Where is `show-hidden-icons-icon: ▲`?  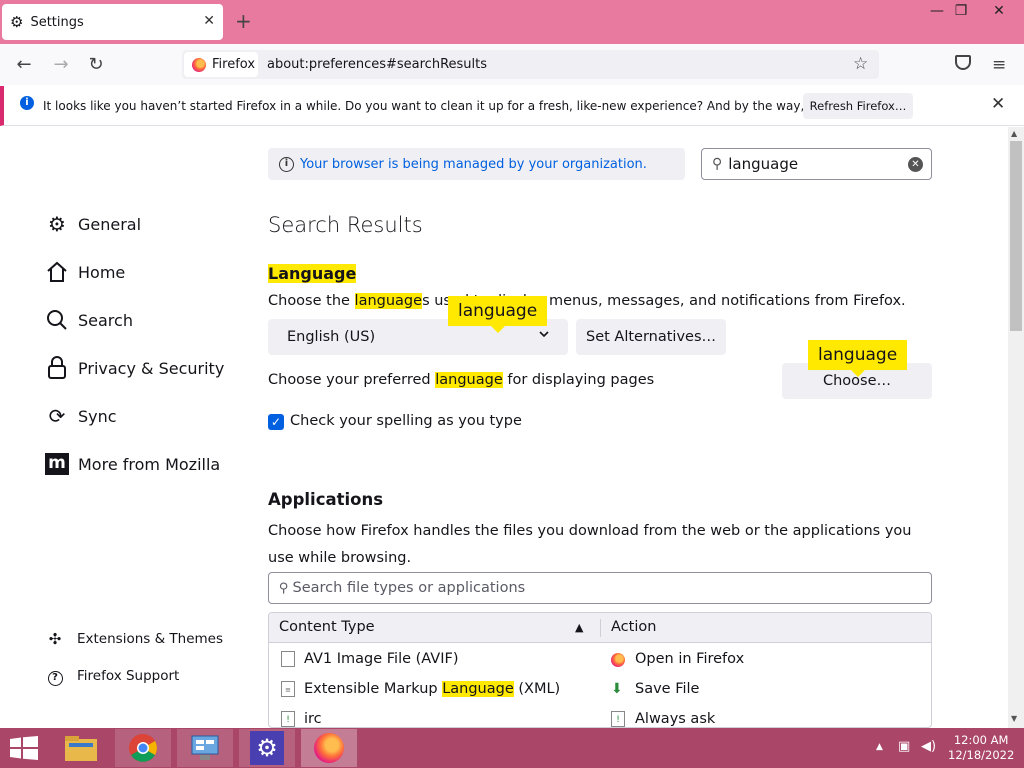
show-hidden-icons-icon: ▲ is located at coordinates (879, 747).